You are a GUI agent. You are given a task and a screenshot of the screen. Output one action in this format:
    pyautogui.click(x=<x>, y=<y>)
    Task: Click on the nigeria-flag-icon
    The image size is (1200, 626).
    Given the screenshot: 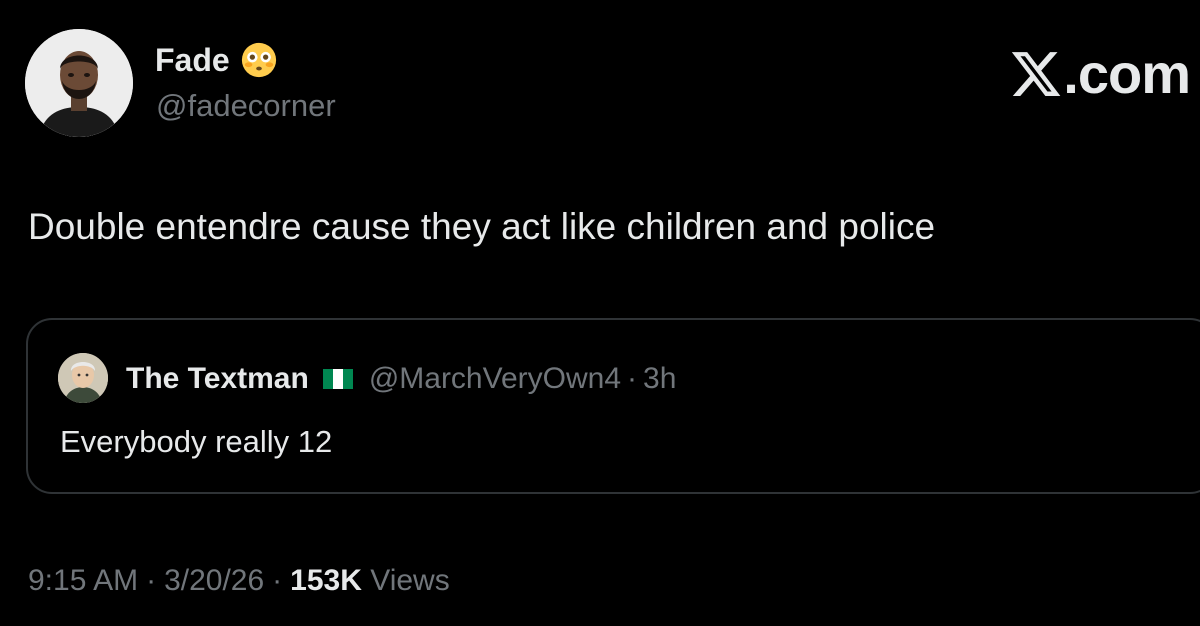 What is the action you would take?
    pyautogui.click(x=337, y=379)
    